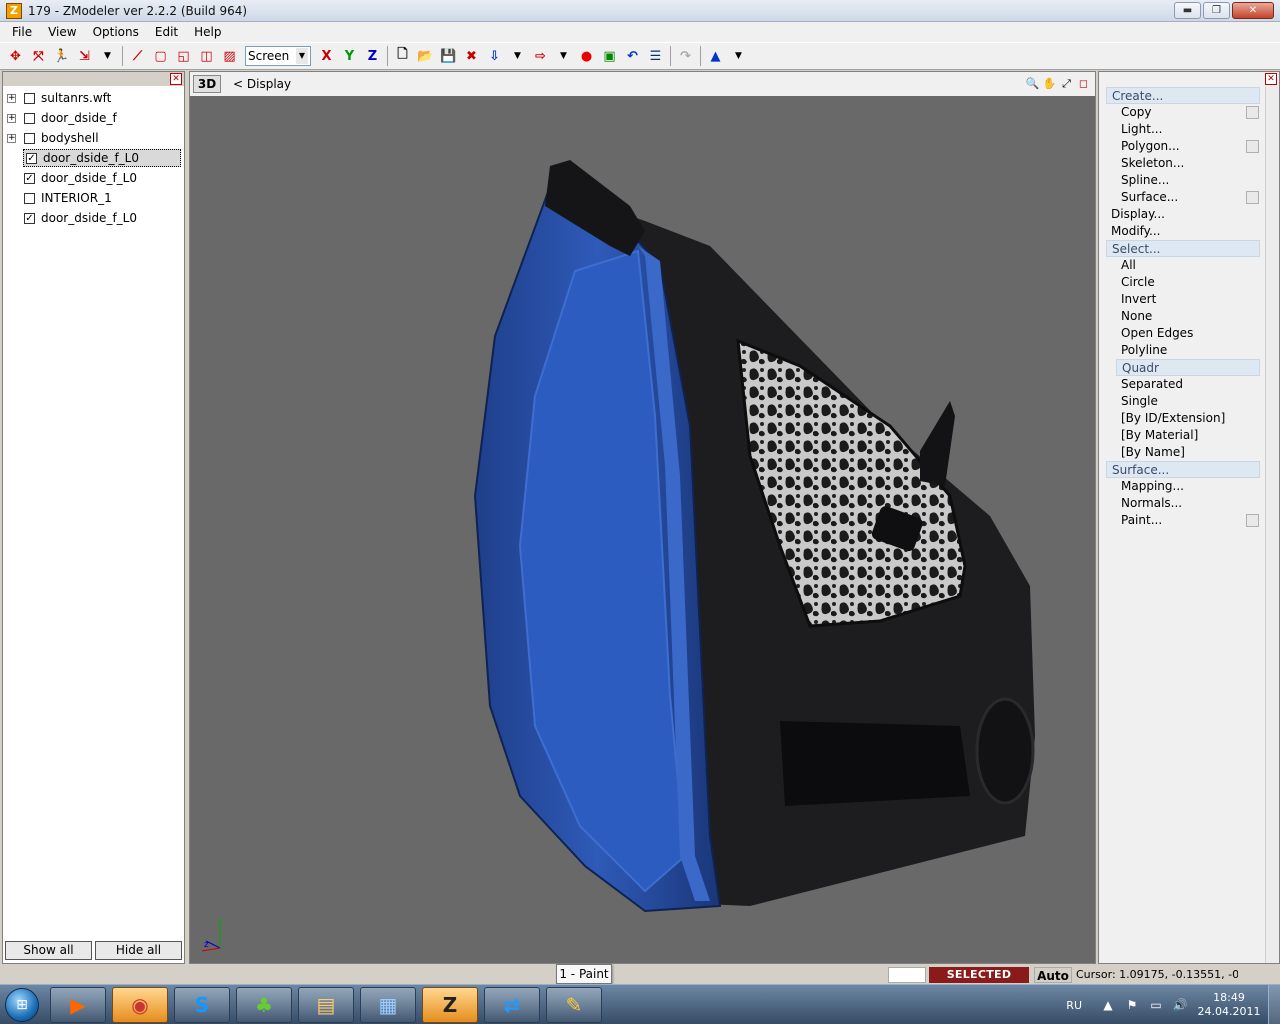  Describe the element at coordinates (326, 1004) in the screenshot. I see `explorer-folder-icon: ▤` at that location.